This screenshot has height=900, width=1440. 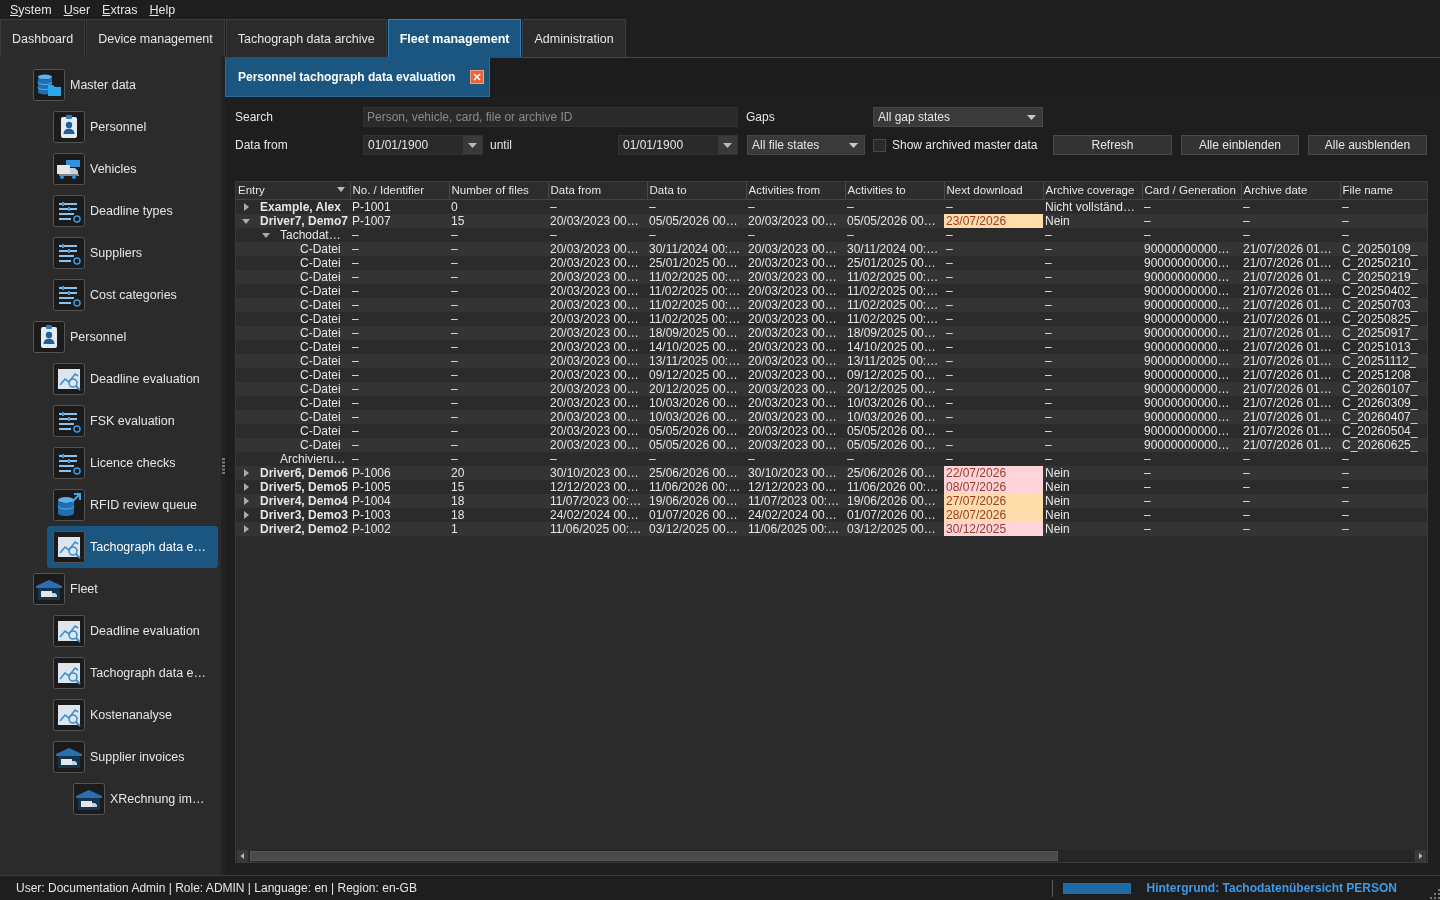 I want to click on sidebar-item: Fleet, so click(x=122, y=589).